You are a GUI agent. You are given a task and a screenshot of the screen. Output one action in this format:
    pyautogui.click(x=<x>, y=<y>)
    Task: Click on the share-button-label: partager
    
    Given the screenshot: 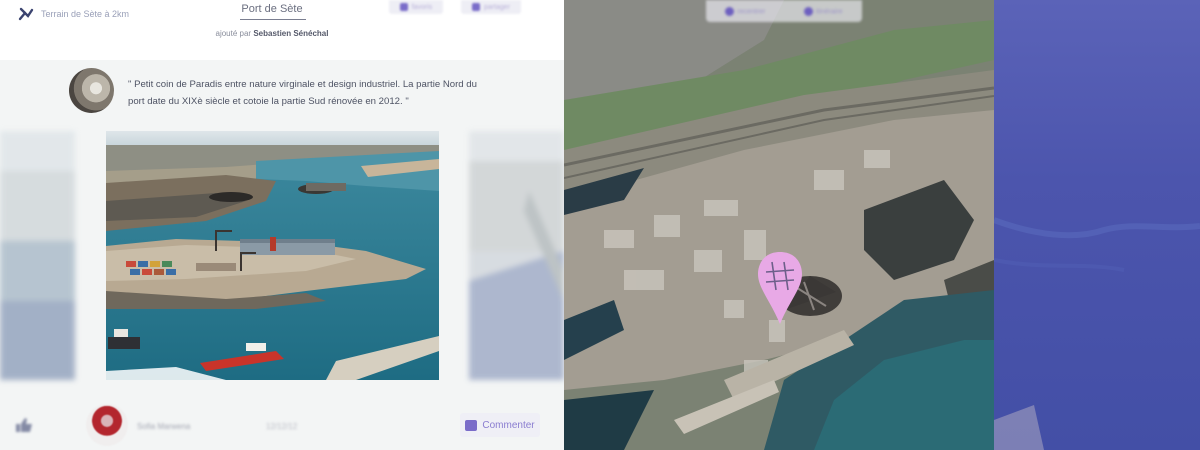 What is the action you would take?
    pyautogui.click(x=497, y=7)
    